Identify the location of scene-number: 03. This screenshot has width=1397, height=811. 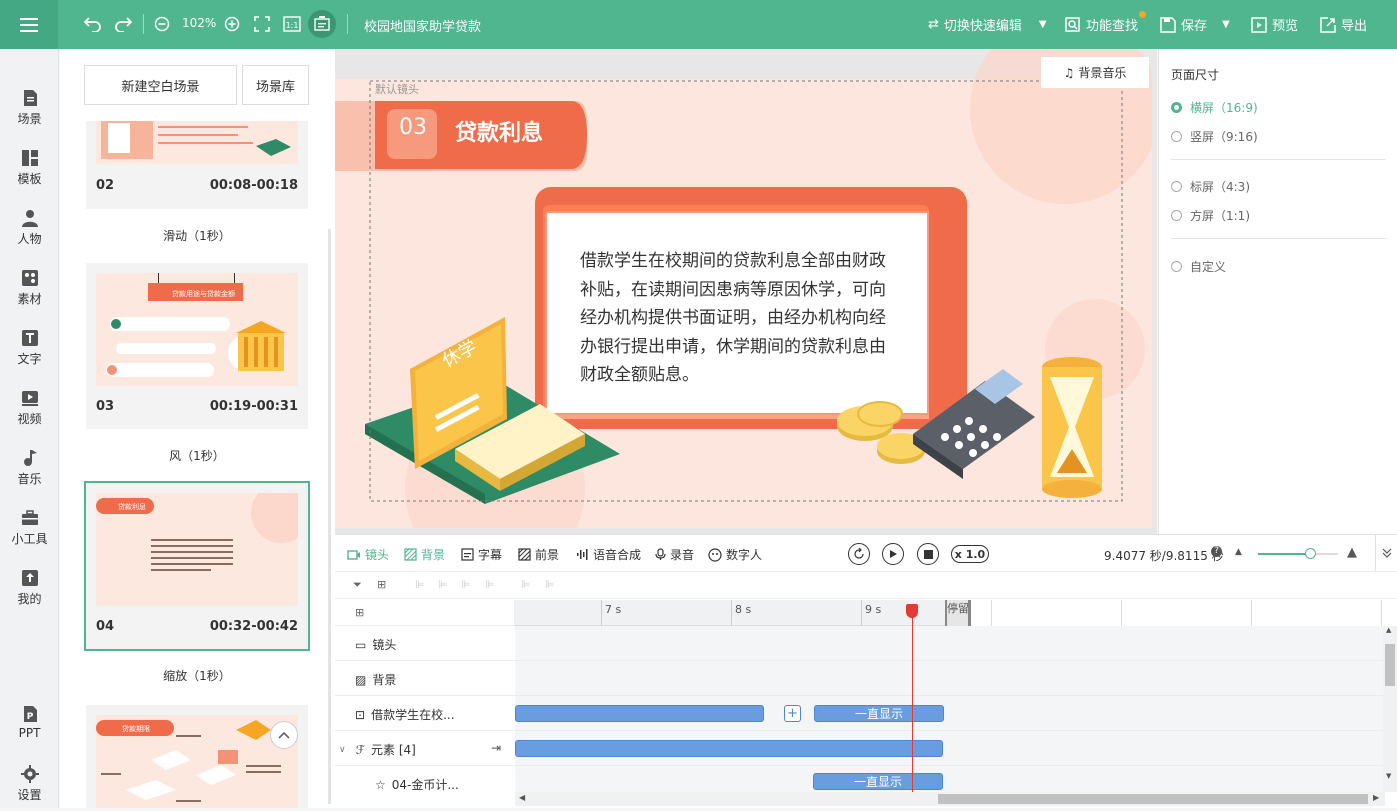
(105, 406).